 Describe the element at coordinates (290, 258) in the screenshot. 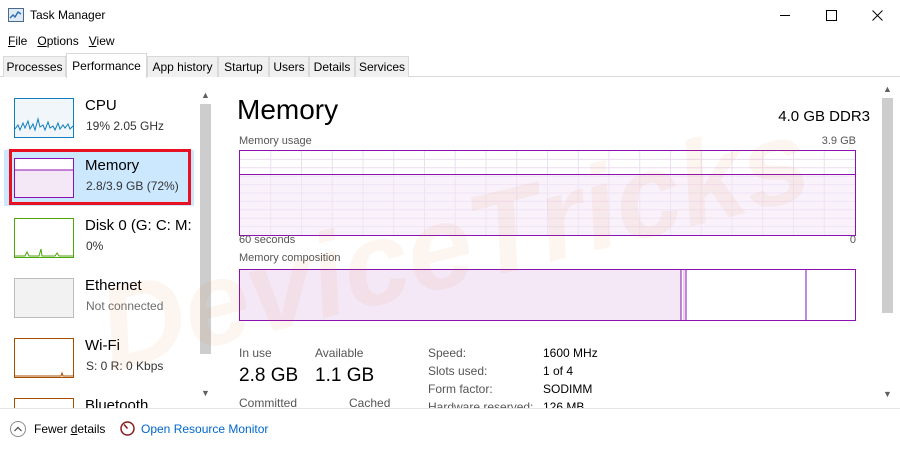

I see `memory-composition-label: Memory composition` at that location.